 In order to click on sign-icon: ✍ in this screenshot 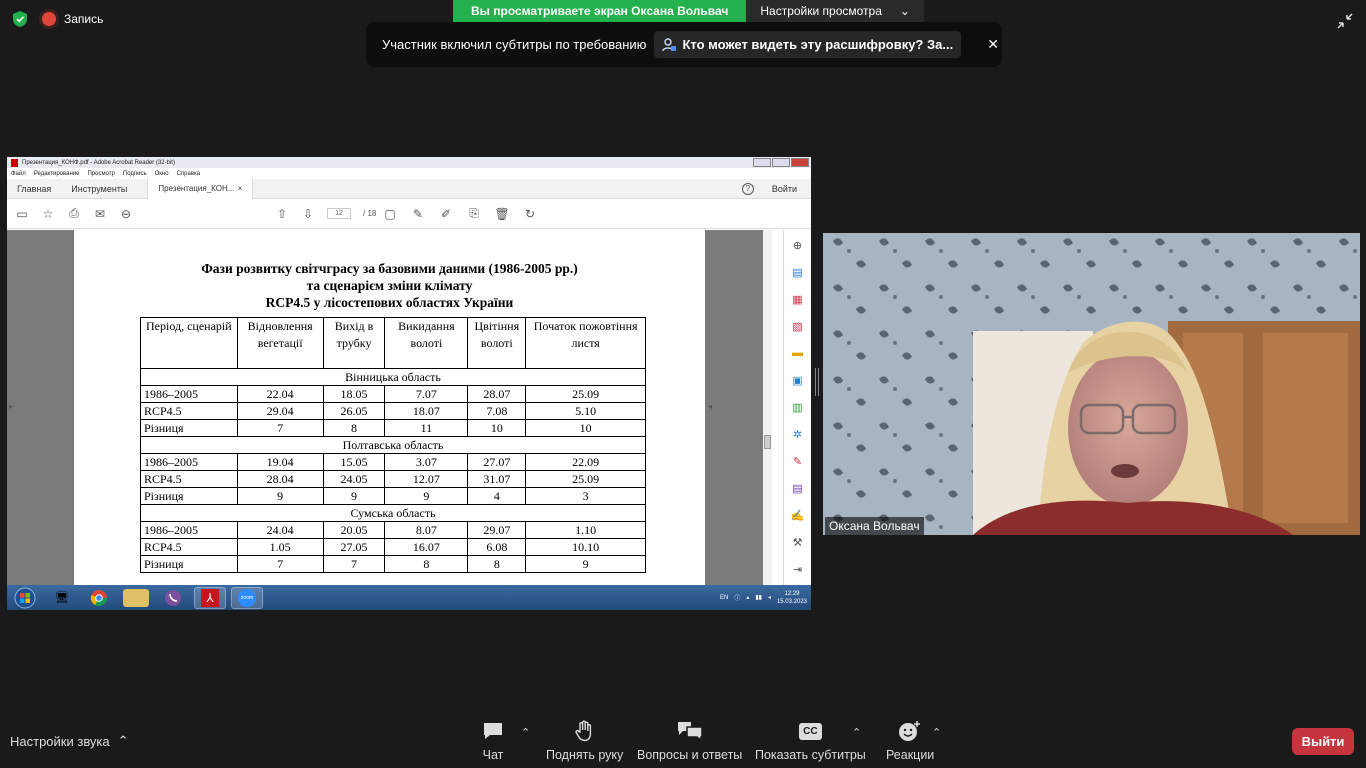, I will do `click(798, 515)`.